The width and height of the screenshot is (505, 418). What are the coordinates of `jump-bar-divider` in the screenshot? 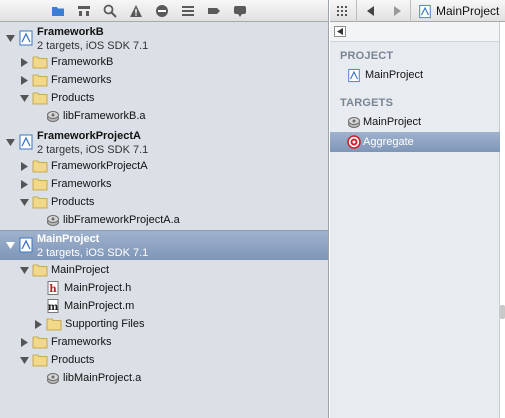 It's located at (410, 11).